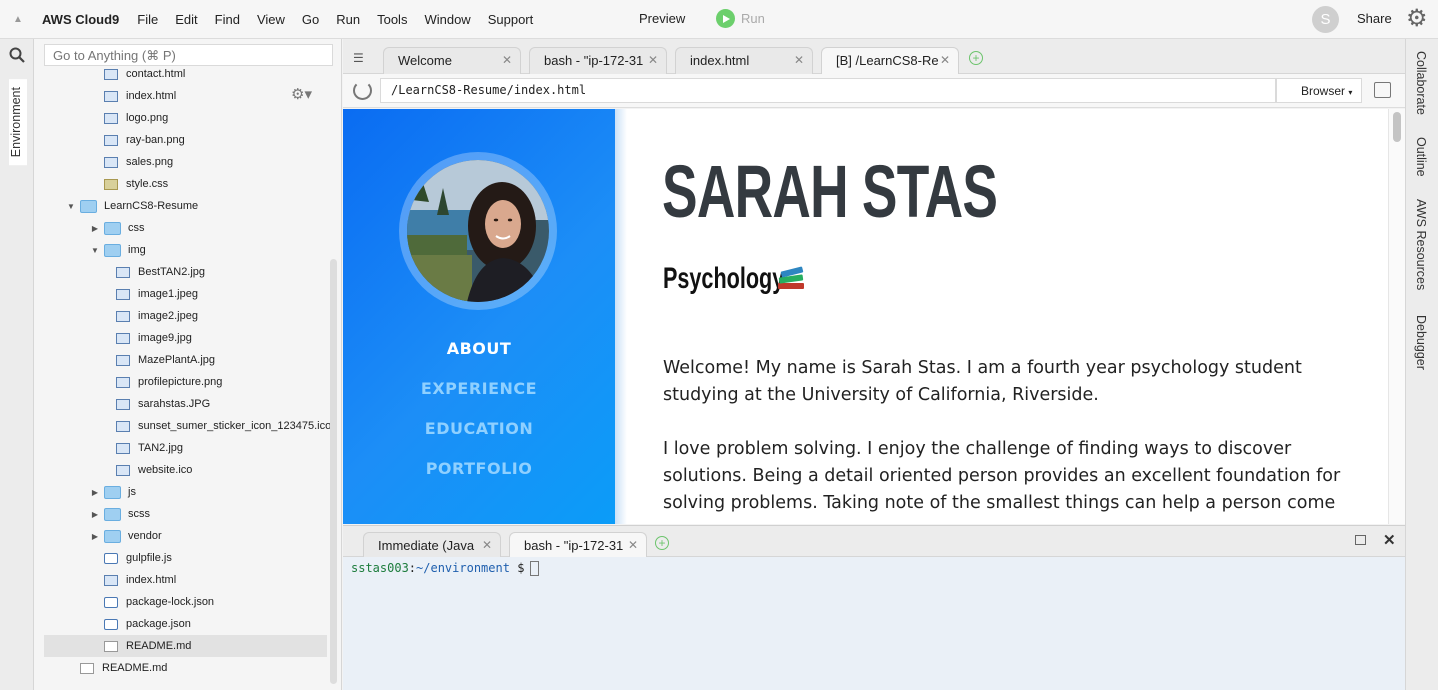 The image size is (1438, 690). What do you see at coordinates (172, 272) in the screenshot?
I see `tree-item-label: BestTAN2.jpg` at bounding box center [172, 272].